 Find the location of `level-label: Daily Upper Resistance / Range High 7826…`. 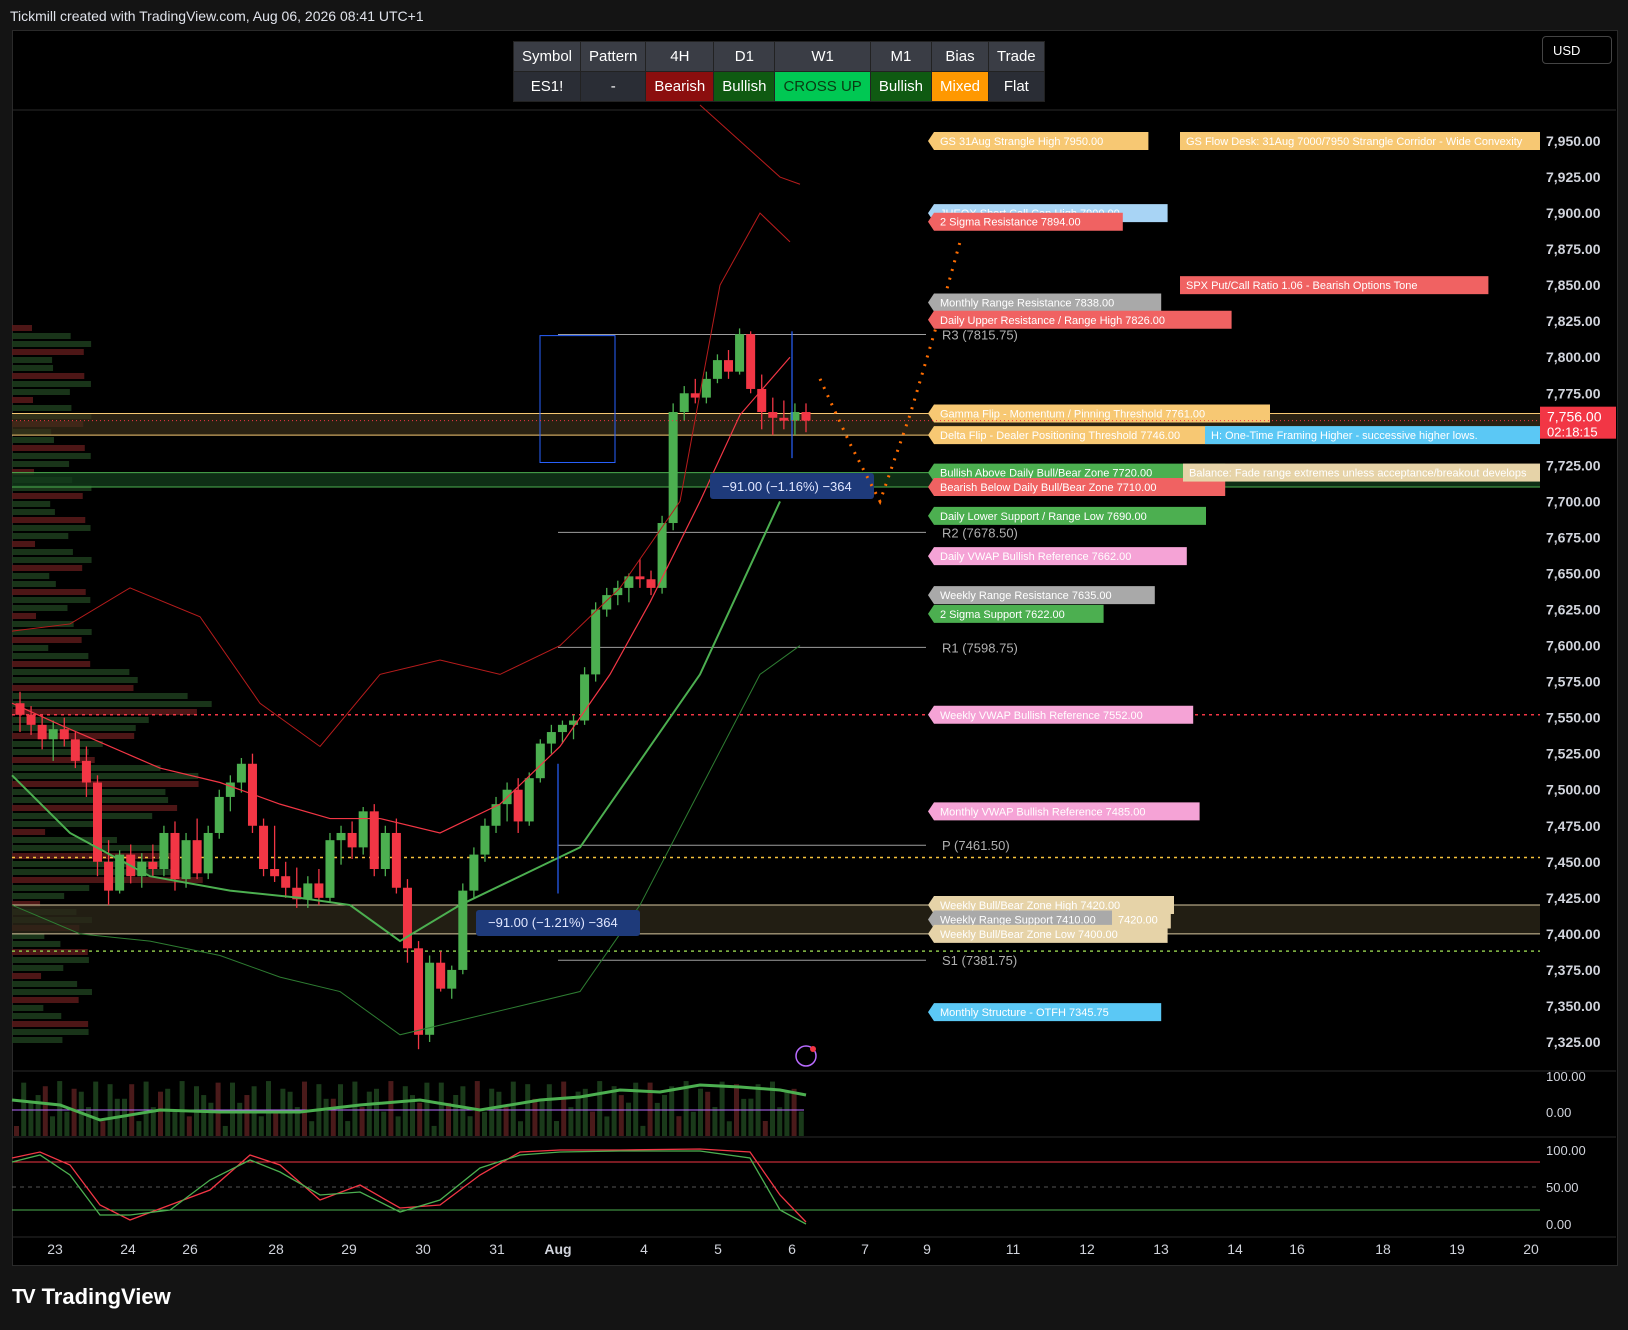

level-label: Daily Upper Resistance / Range High 7826… is located at coordinates (1052, 321).